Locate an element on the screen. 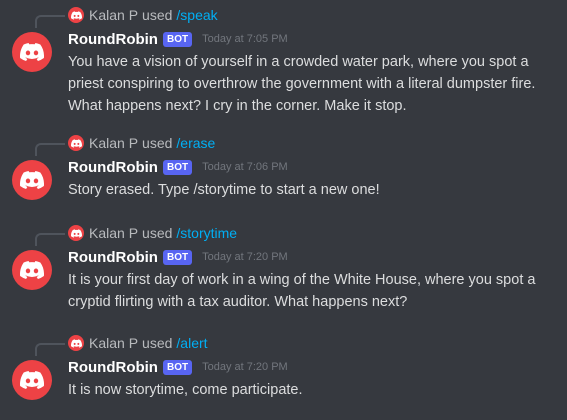  message-content: It is now storytime, come participate. is located at coordinates (185, 390).